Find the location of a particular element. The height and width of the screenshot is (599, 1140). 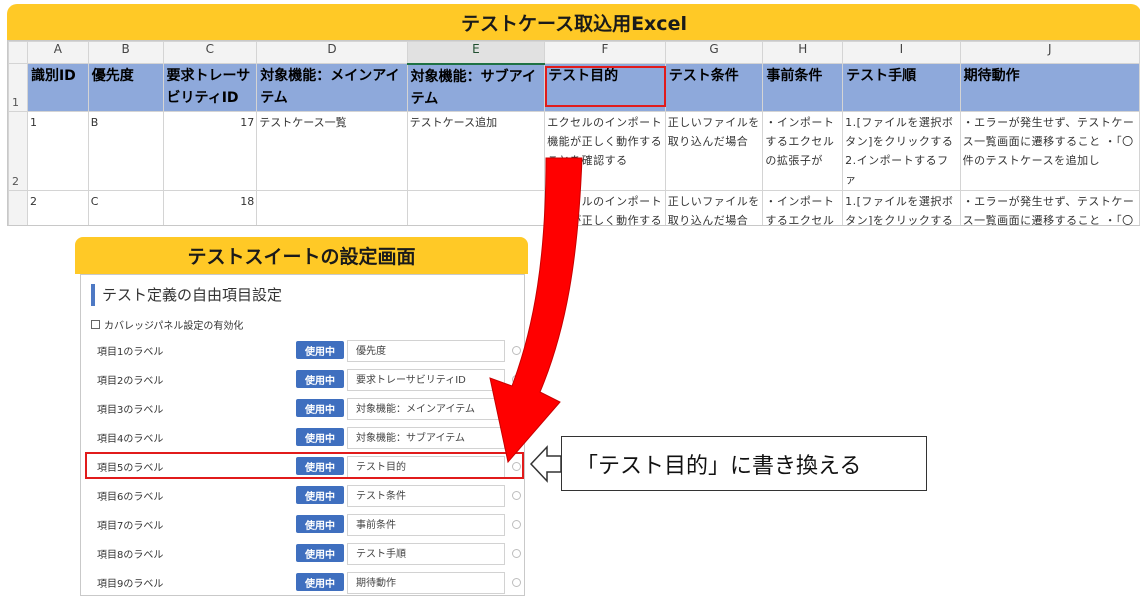

field-row-9: 項目9のラベル 使用中 期待動作 is located at coordinates (303, 583).